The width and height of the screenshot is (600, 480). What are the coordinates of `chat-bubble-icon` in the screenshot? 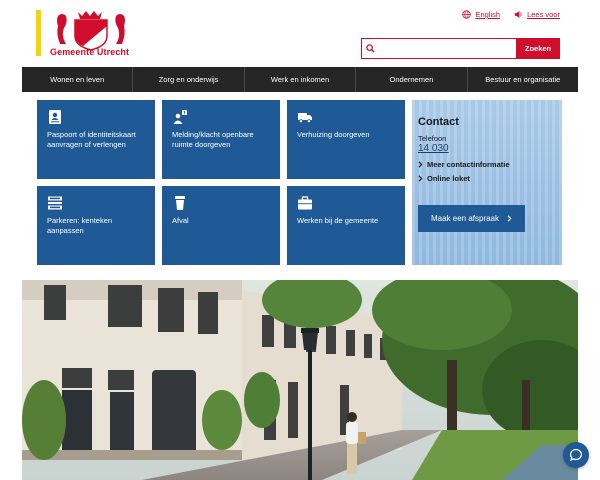 It's located at (576, 455).